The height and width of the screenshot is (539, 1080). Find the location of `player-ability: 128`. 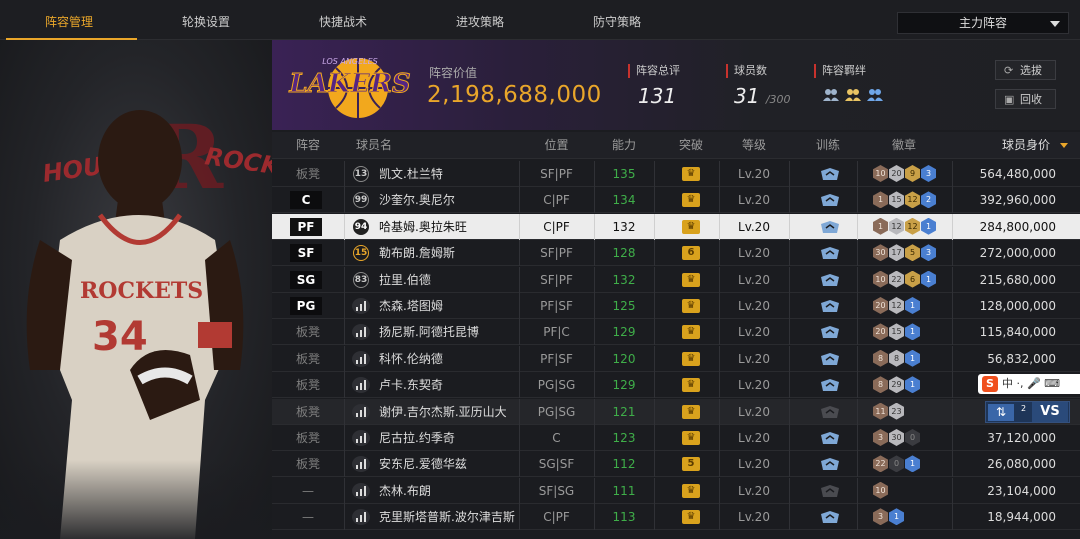

player-ability: 128 is located at coordinates (624, 253).